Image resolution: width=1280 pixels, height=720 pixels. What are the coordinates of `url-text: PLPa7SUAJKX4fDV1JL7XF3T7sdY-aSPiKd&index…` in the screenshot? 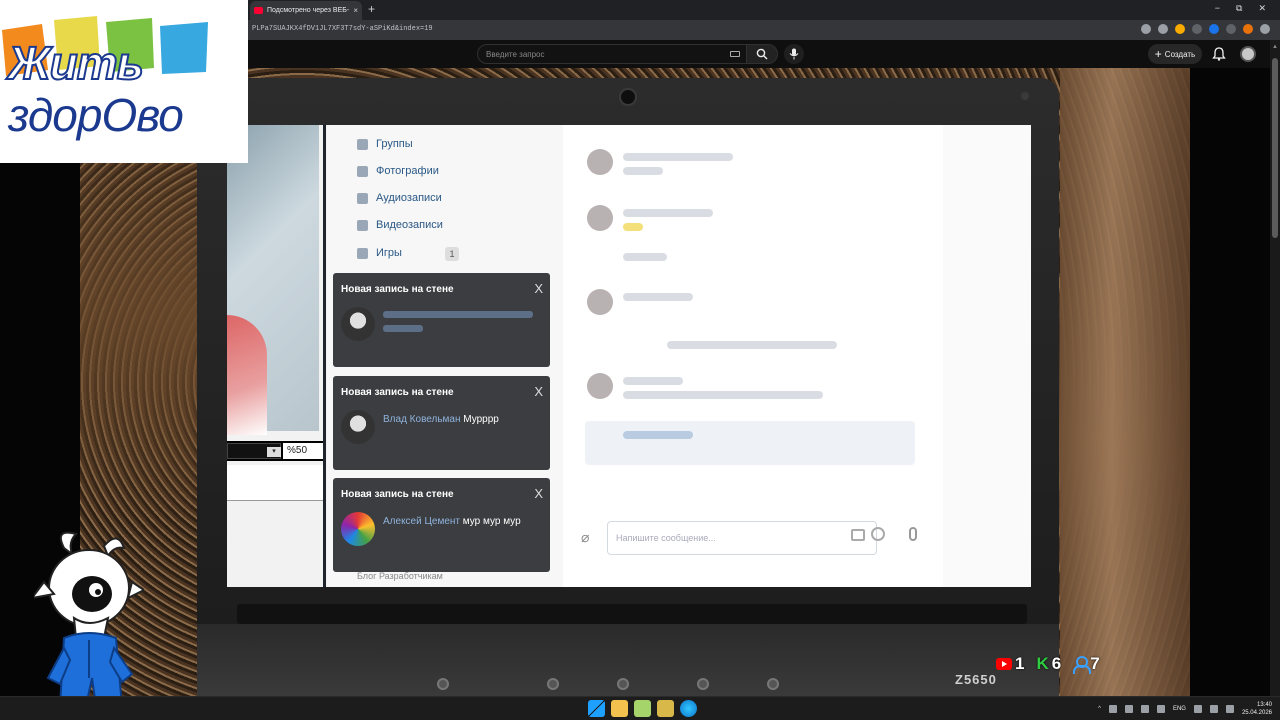 It's located at (342, 29).